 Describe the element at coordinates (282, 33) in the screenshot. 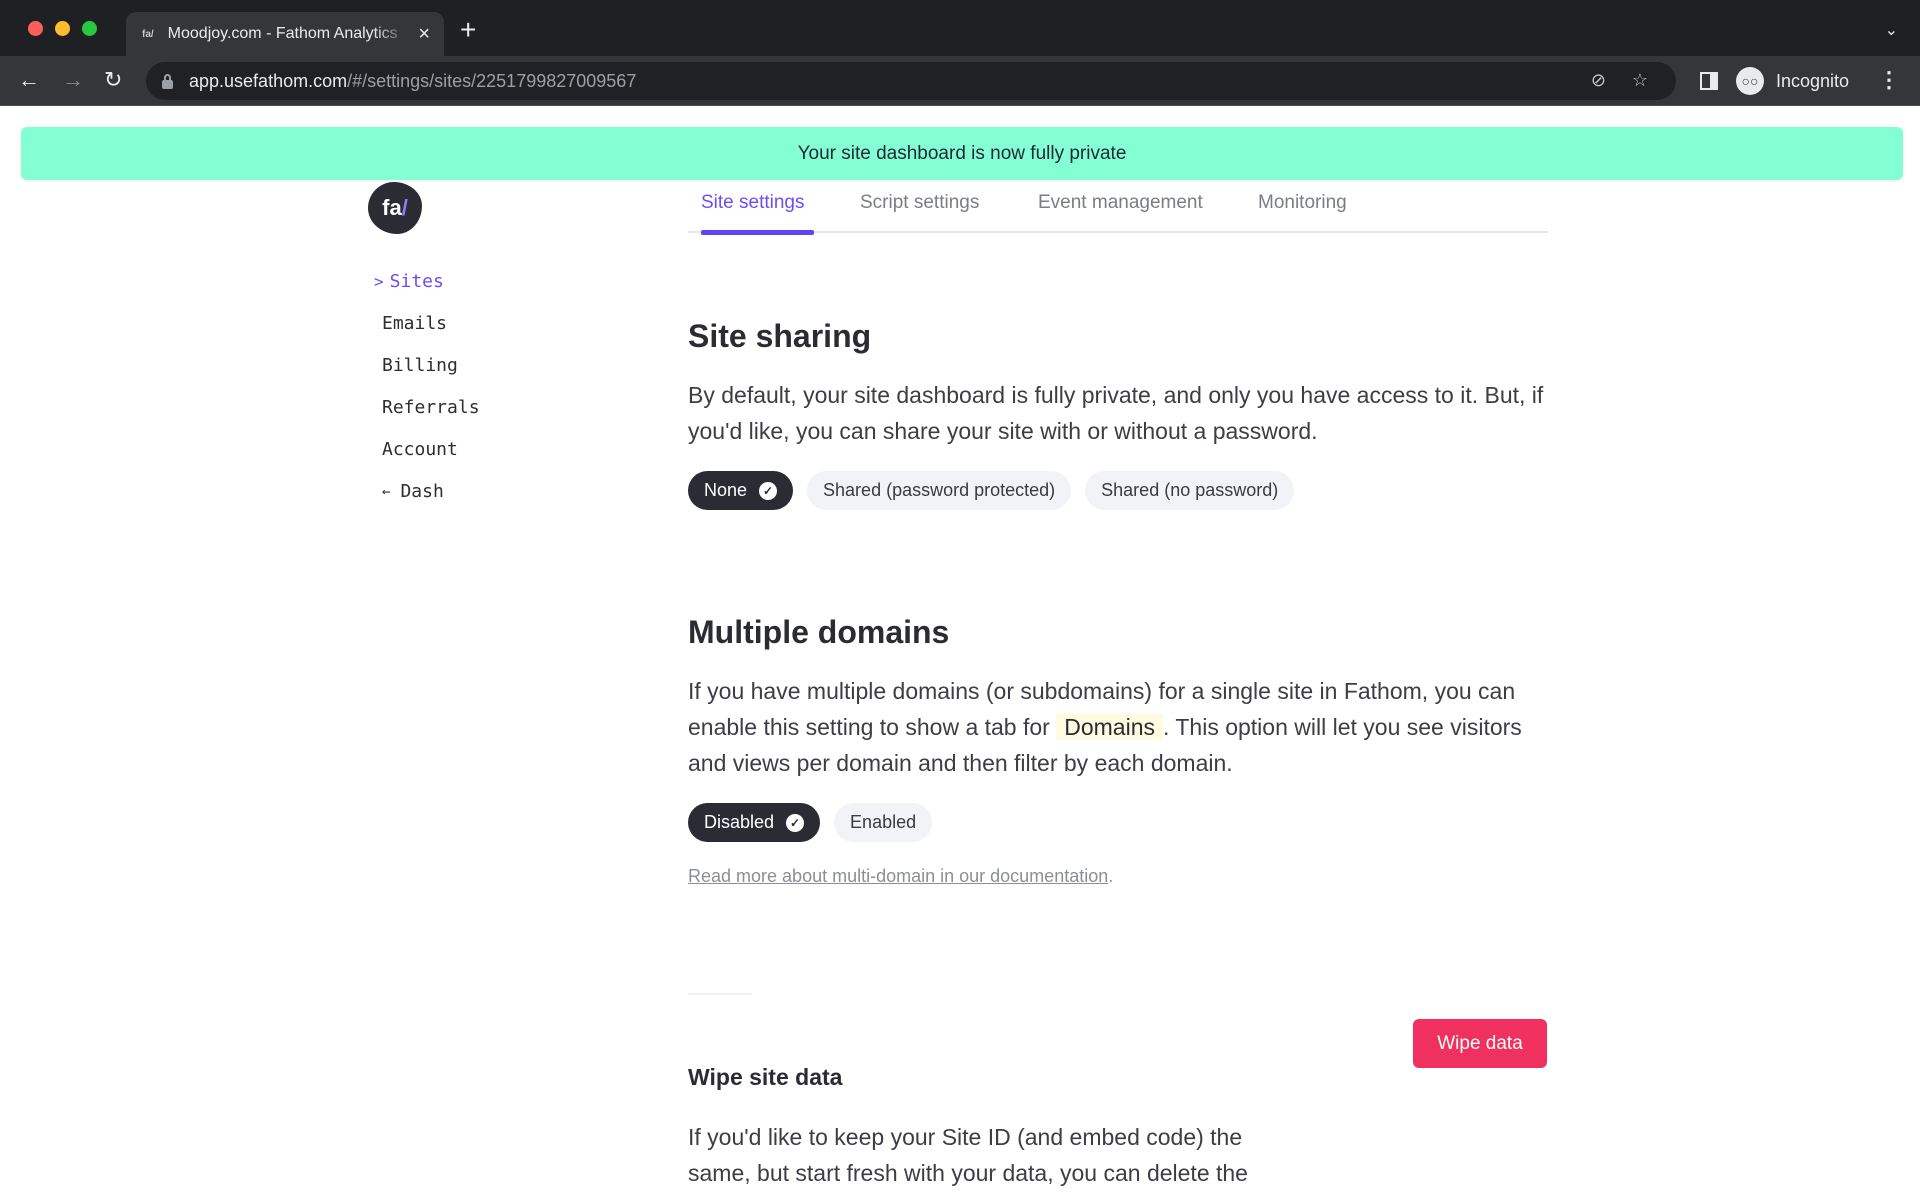

I see `tab-title: Moodjoy.com - Fathom Analytics` at that location.